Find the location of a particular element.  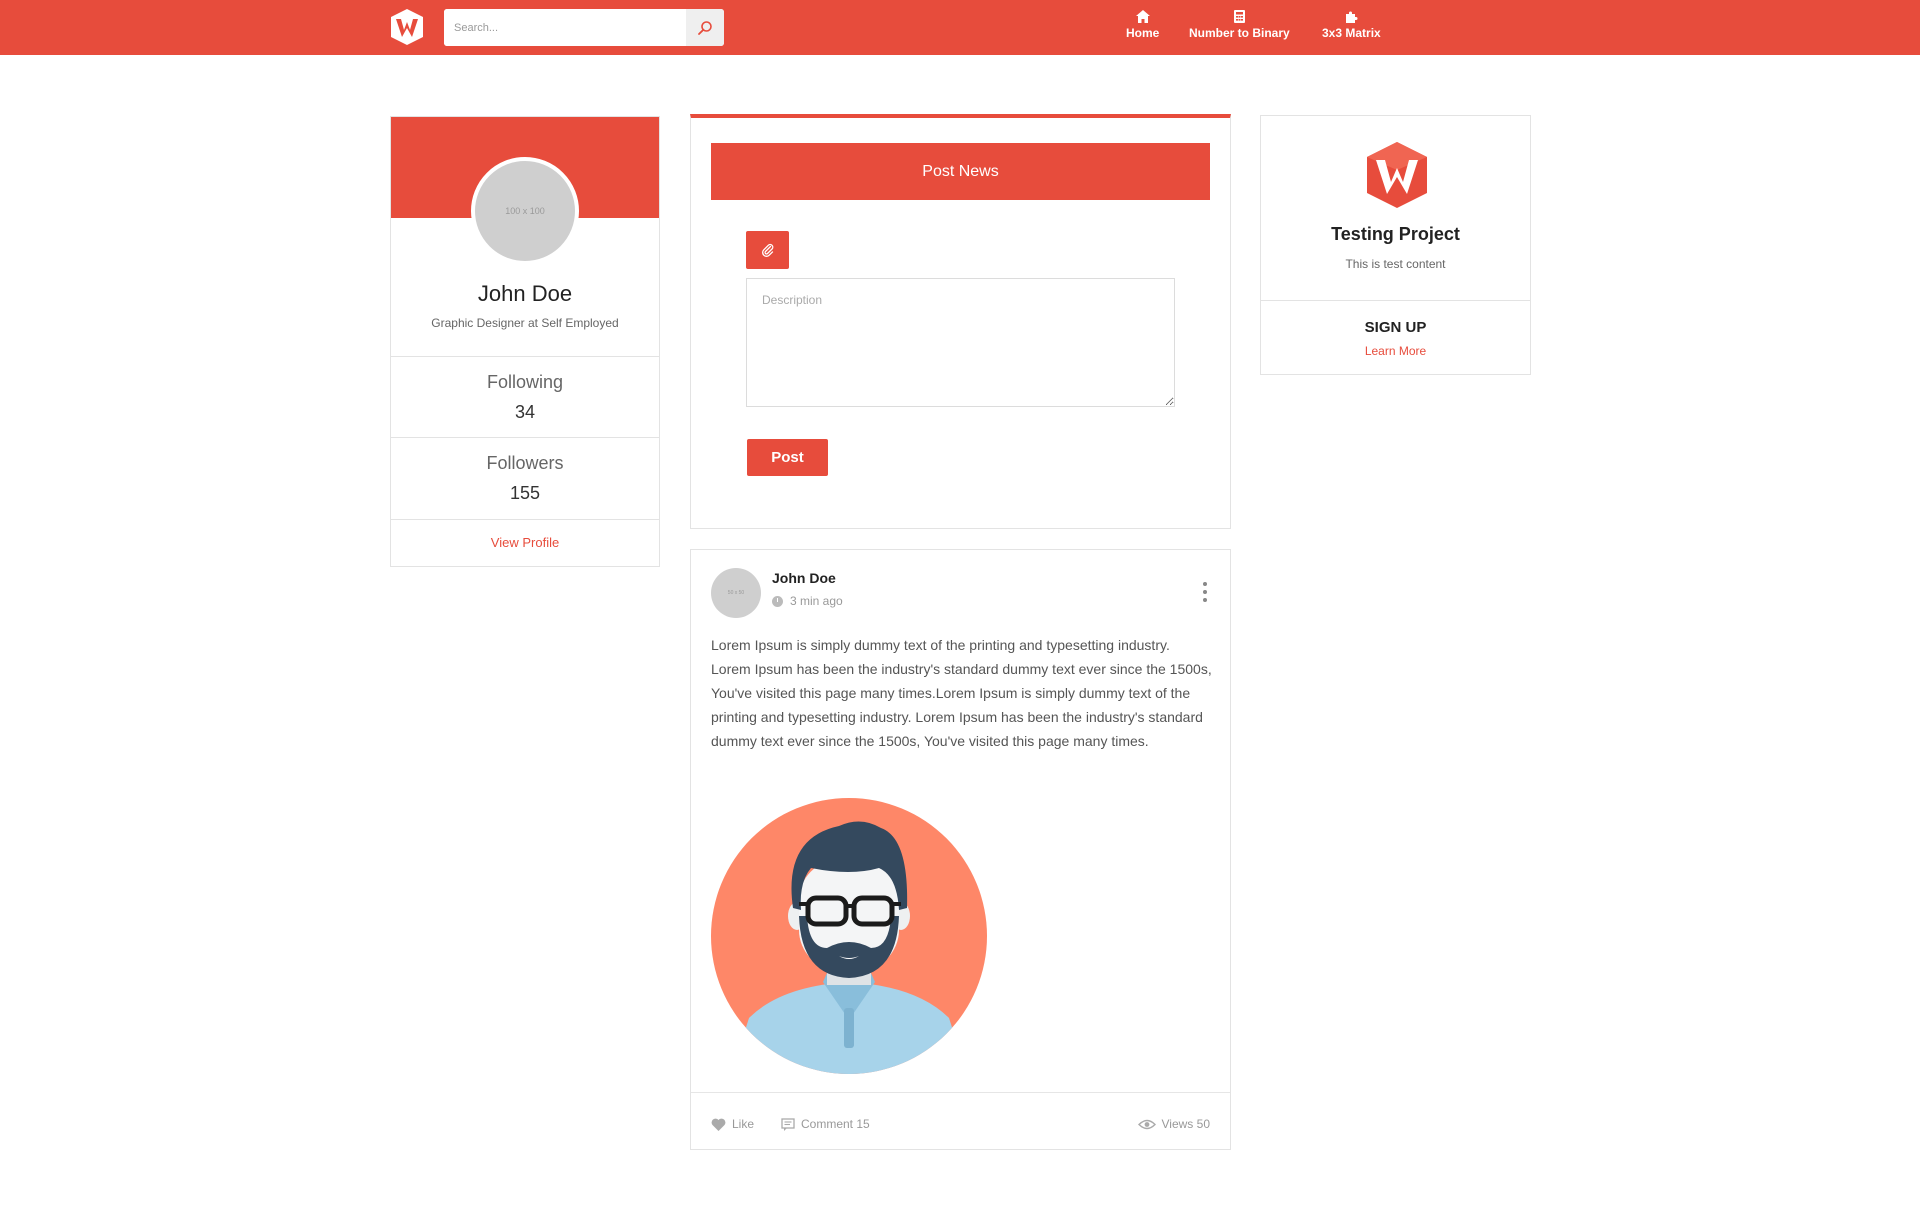

avatar: 100 x 100 is located at coordinates (525, 211).